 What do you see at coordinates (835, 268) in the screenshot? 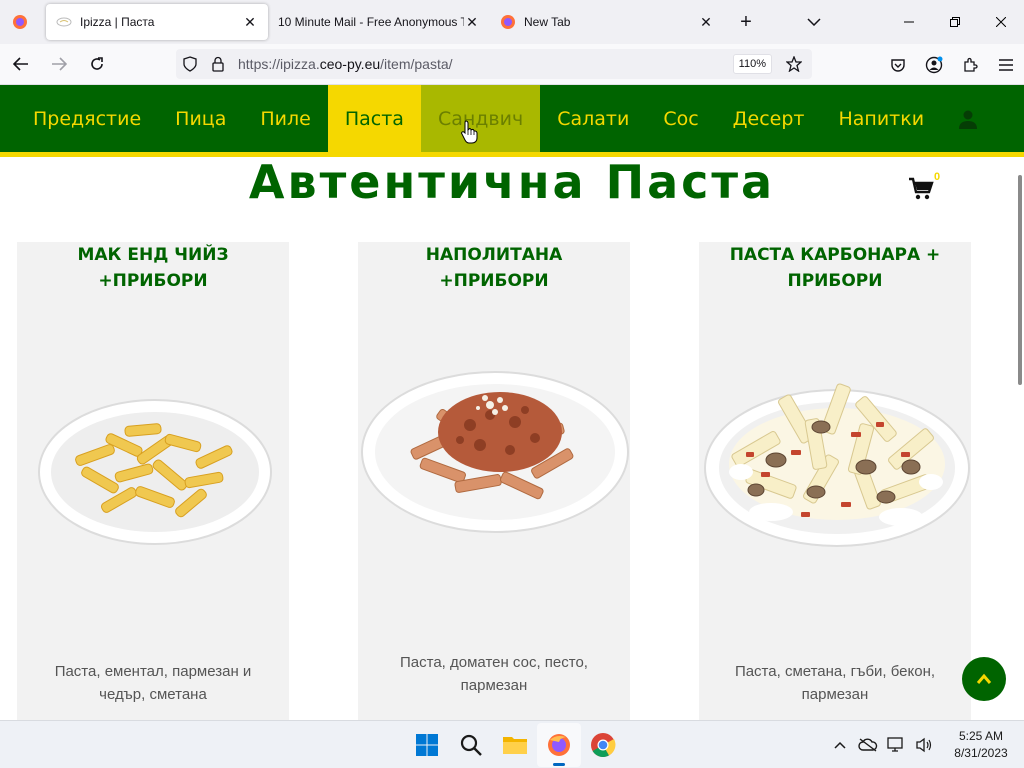
I see `product-title: ПАСТА КАРБОНАРА + ПРИБОРИ` at bounding box center [835, 268].